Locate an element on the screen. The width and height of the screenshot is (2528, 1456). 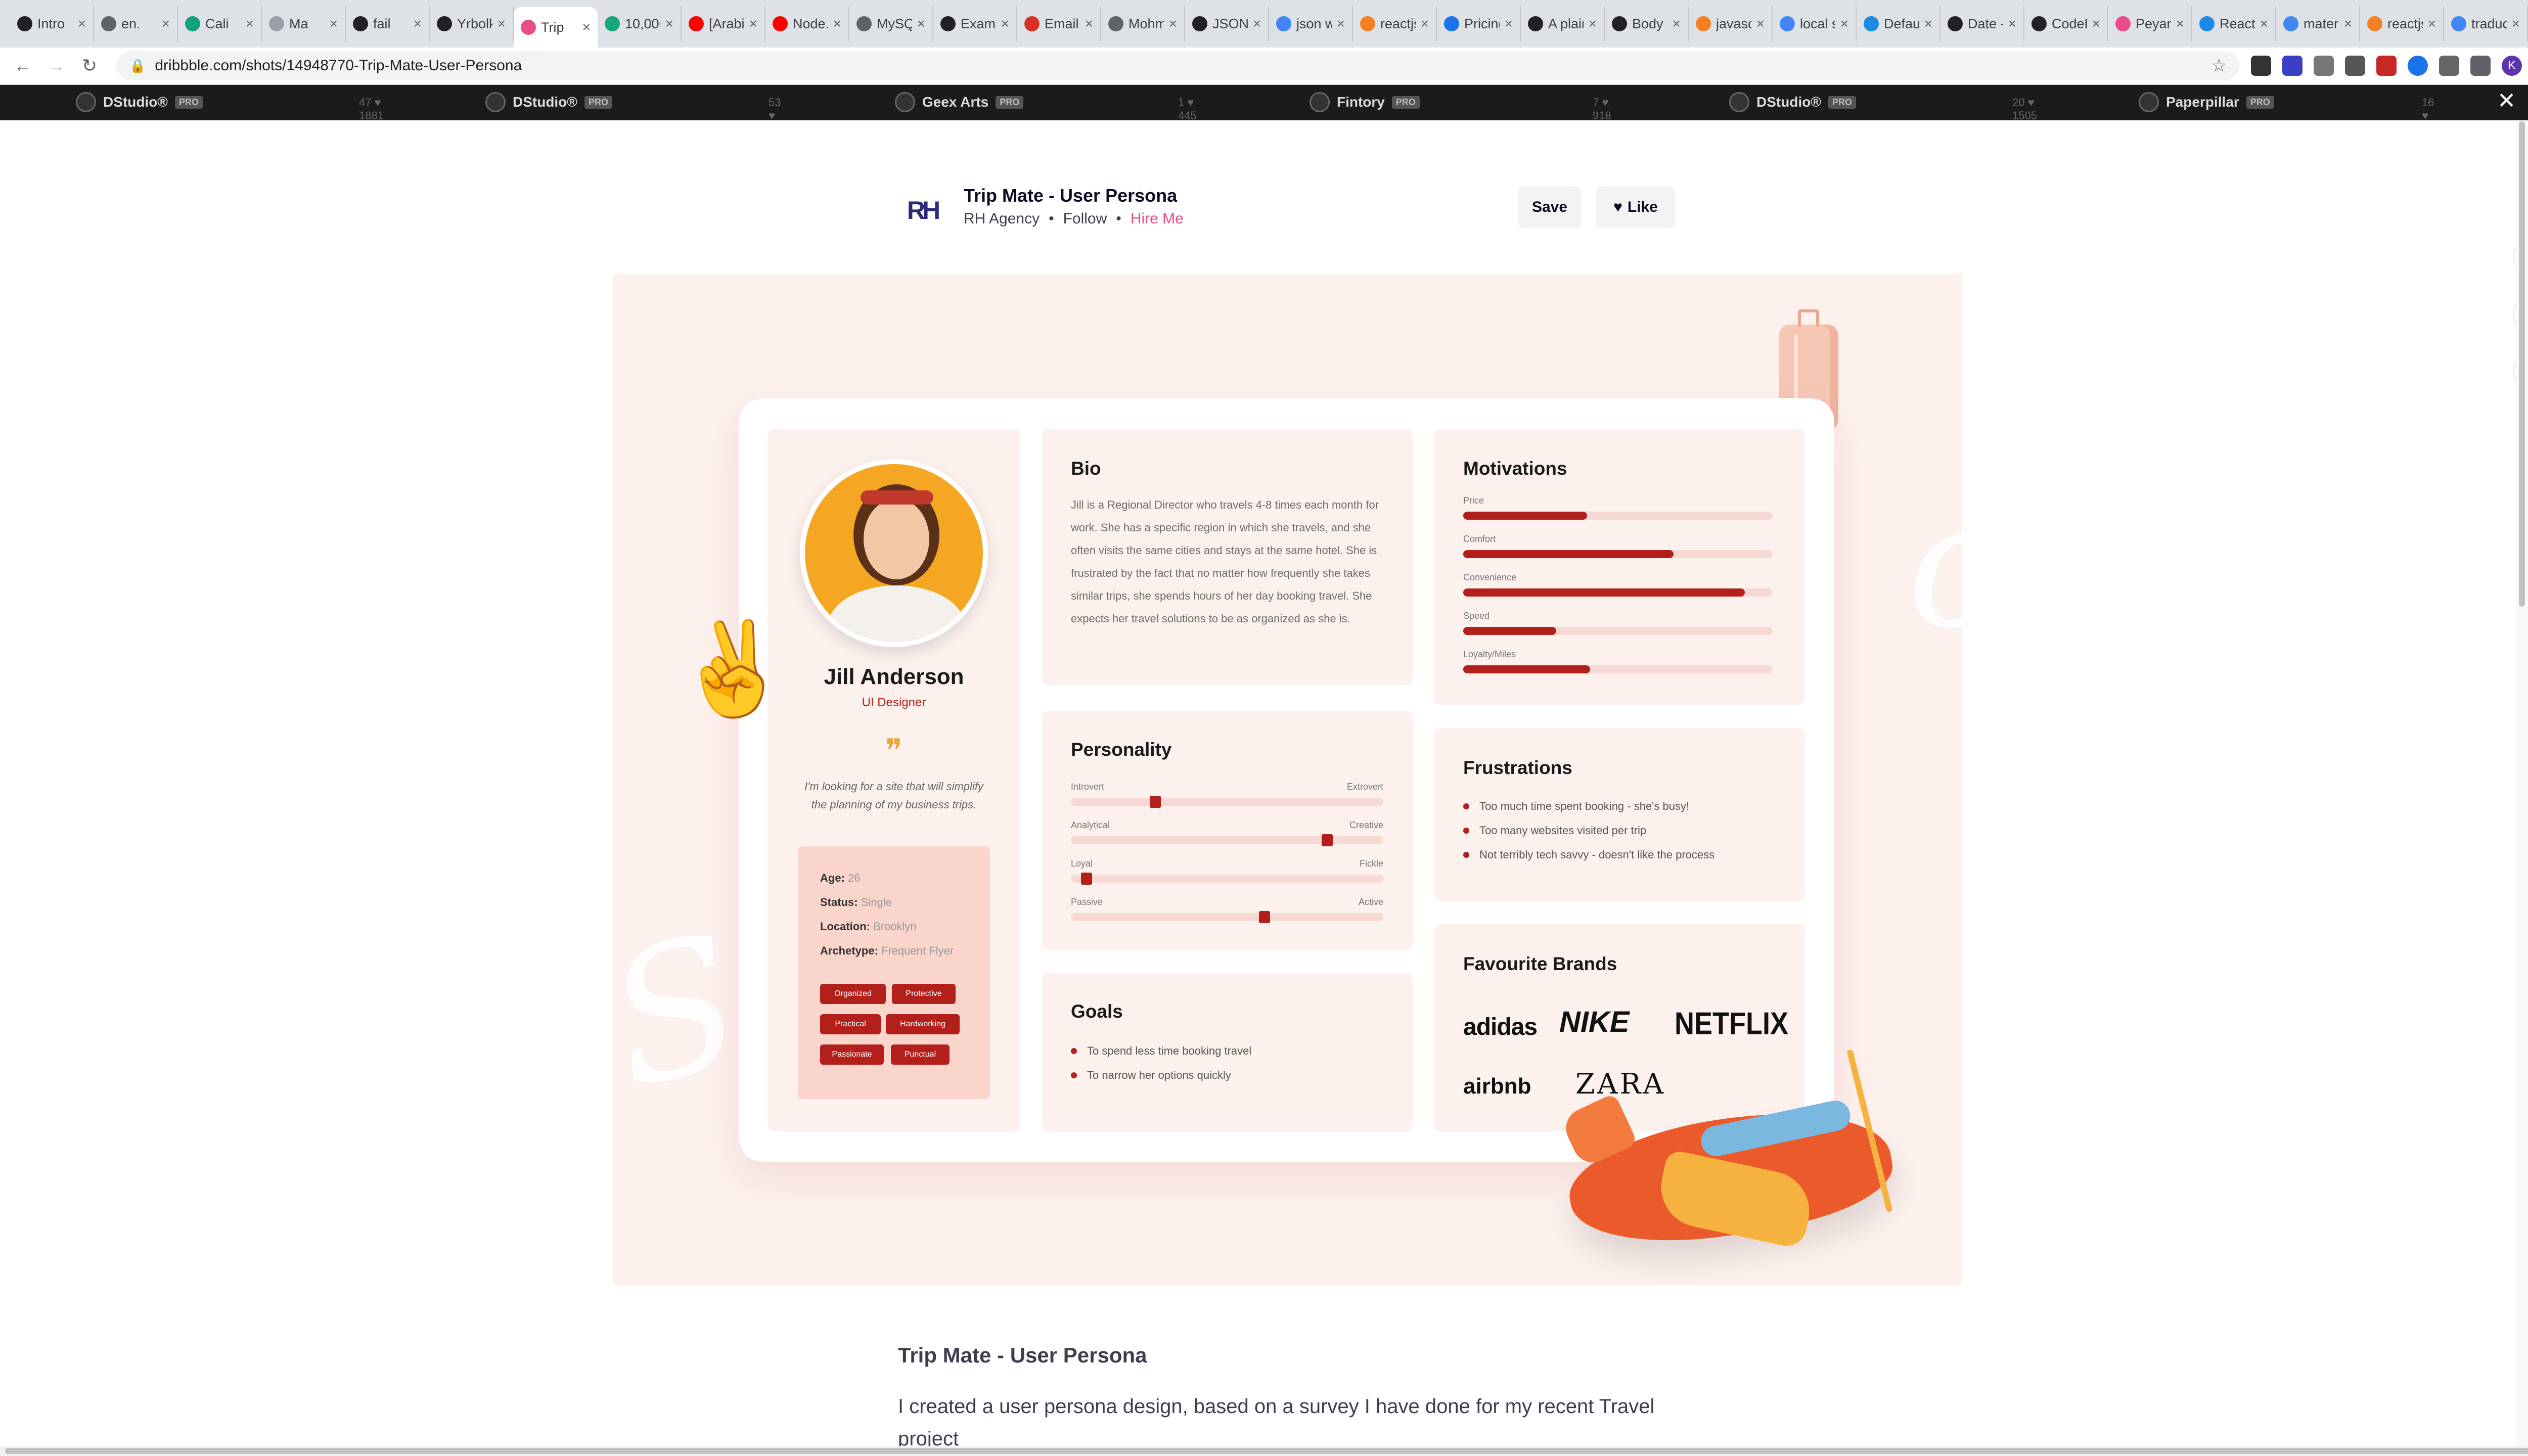
reload-button: ↻ is located at coordinates (89, 65).